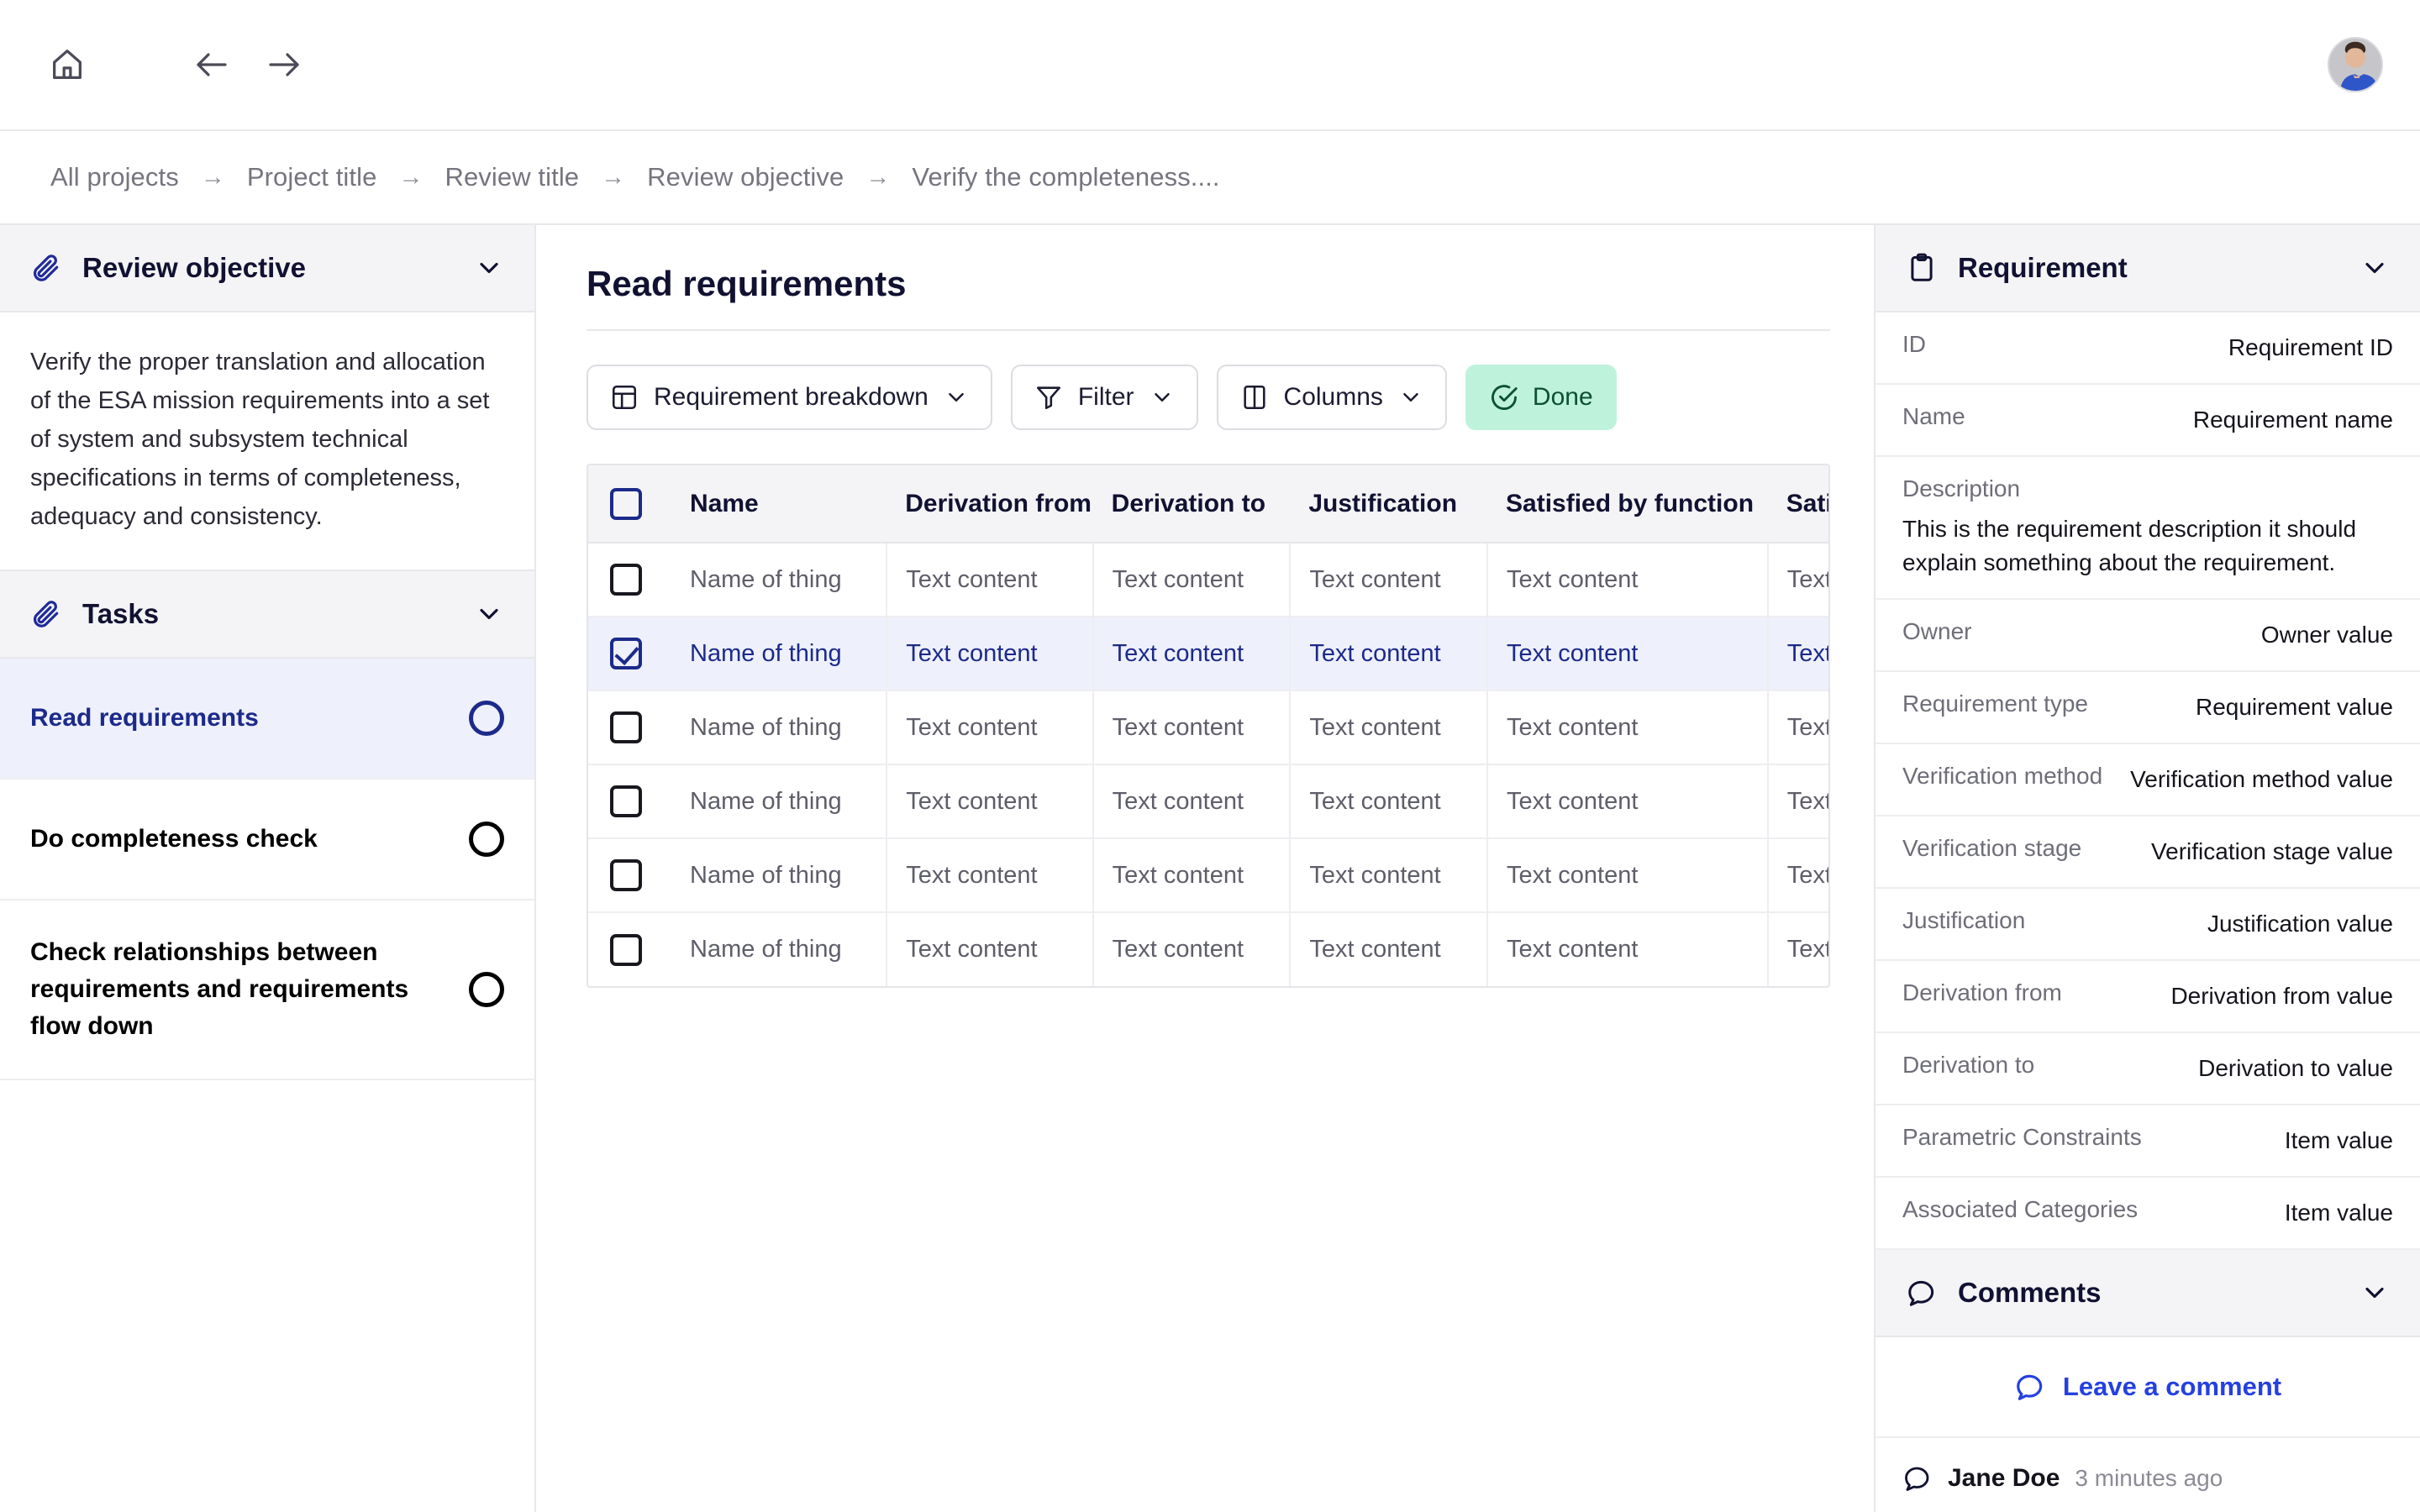 This screenshot has width=2420, height=1512. What do you see at coordinates (2148, 997) in the screenshot?
I see `field-derivation-from: Derivation from Derivation from value` at bounding box center [2148, 997].